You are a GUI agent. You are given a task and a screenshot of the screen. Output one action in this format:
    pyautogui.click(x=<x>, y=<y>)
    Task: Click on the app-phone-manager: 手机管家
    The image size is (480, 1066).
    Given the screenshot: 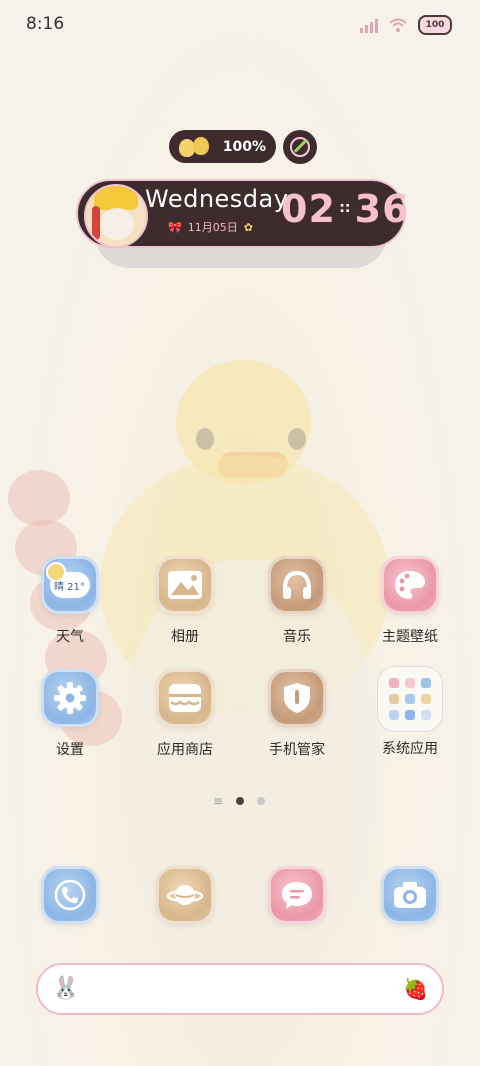 What is the action you would take?
    pyautogui.click(x=297, y=714)
    